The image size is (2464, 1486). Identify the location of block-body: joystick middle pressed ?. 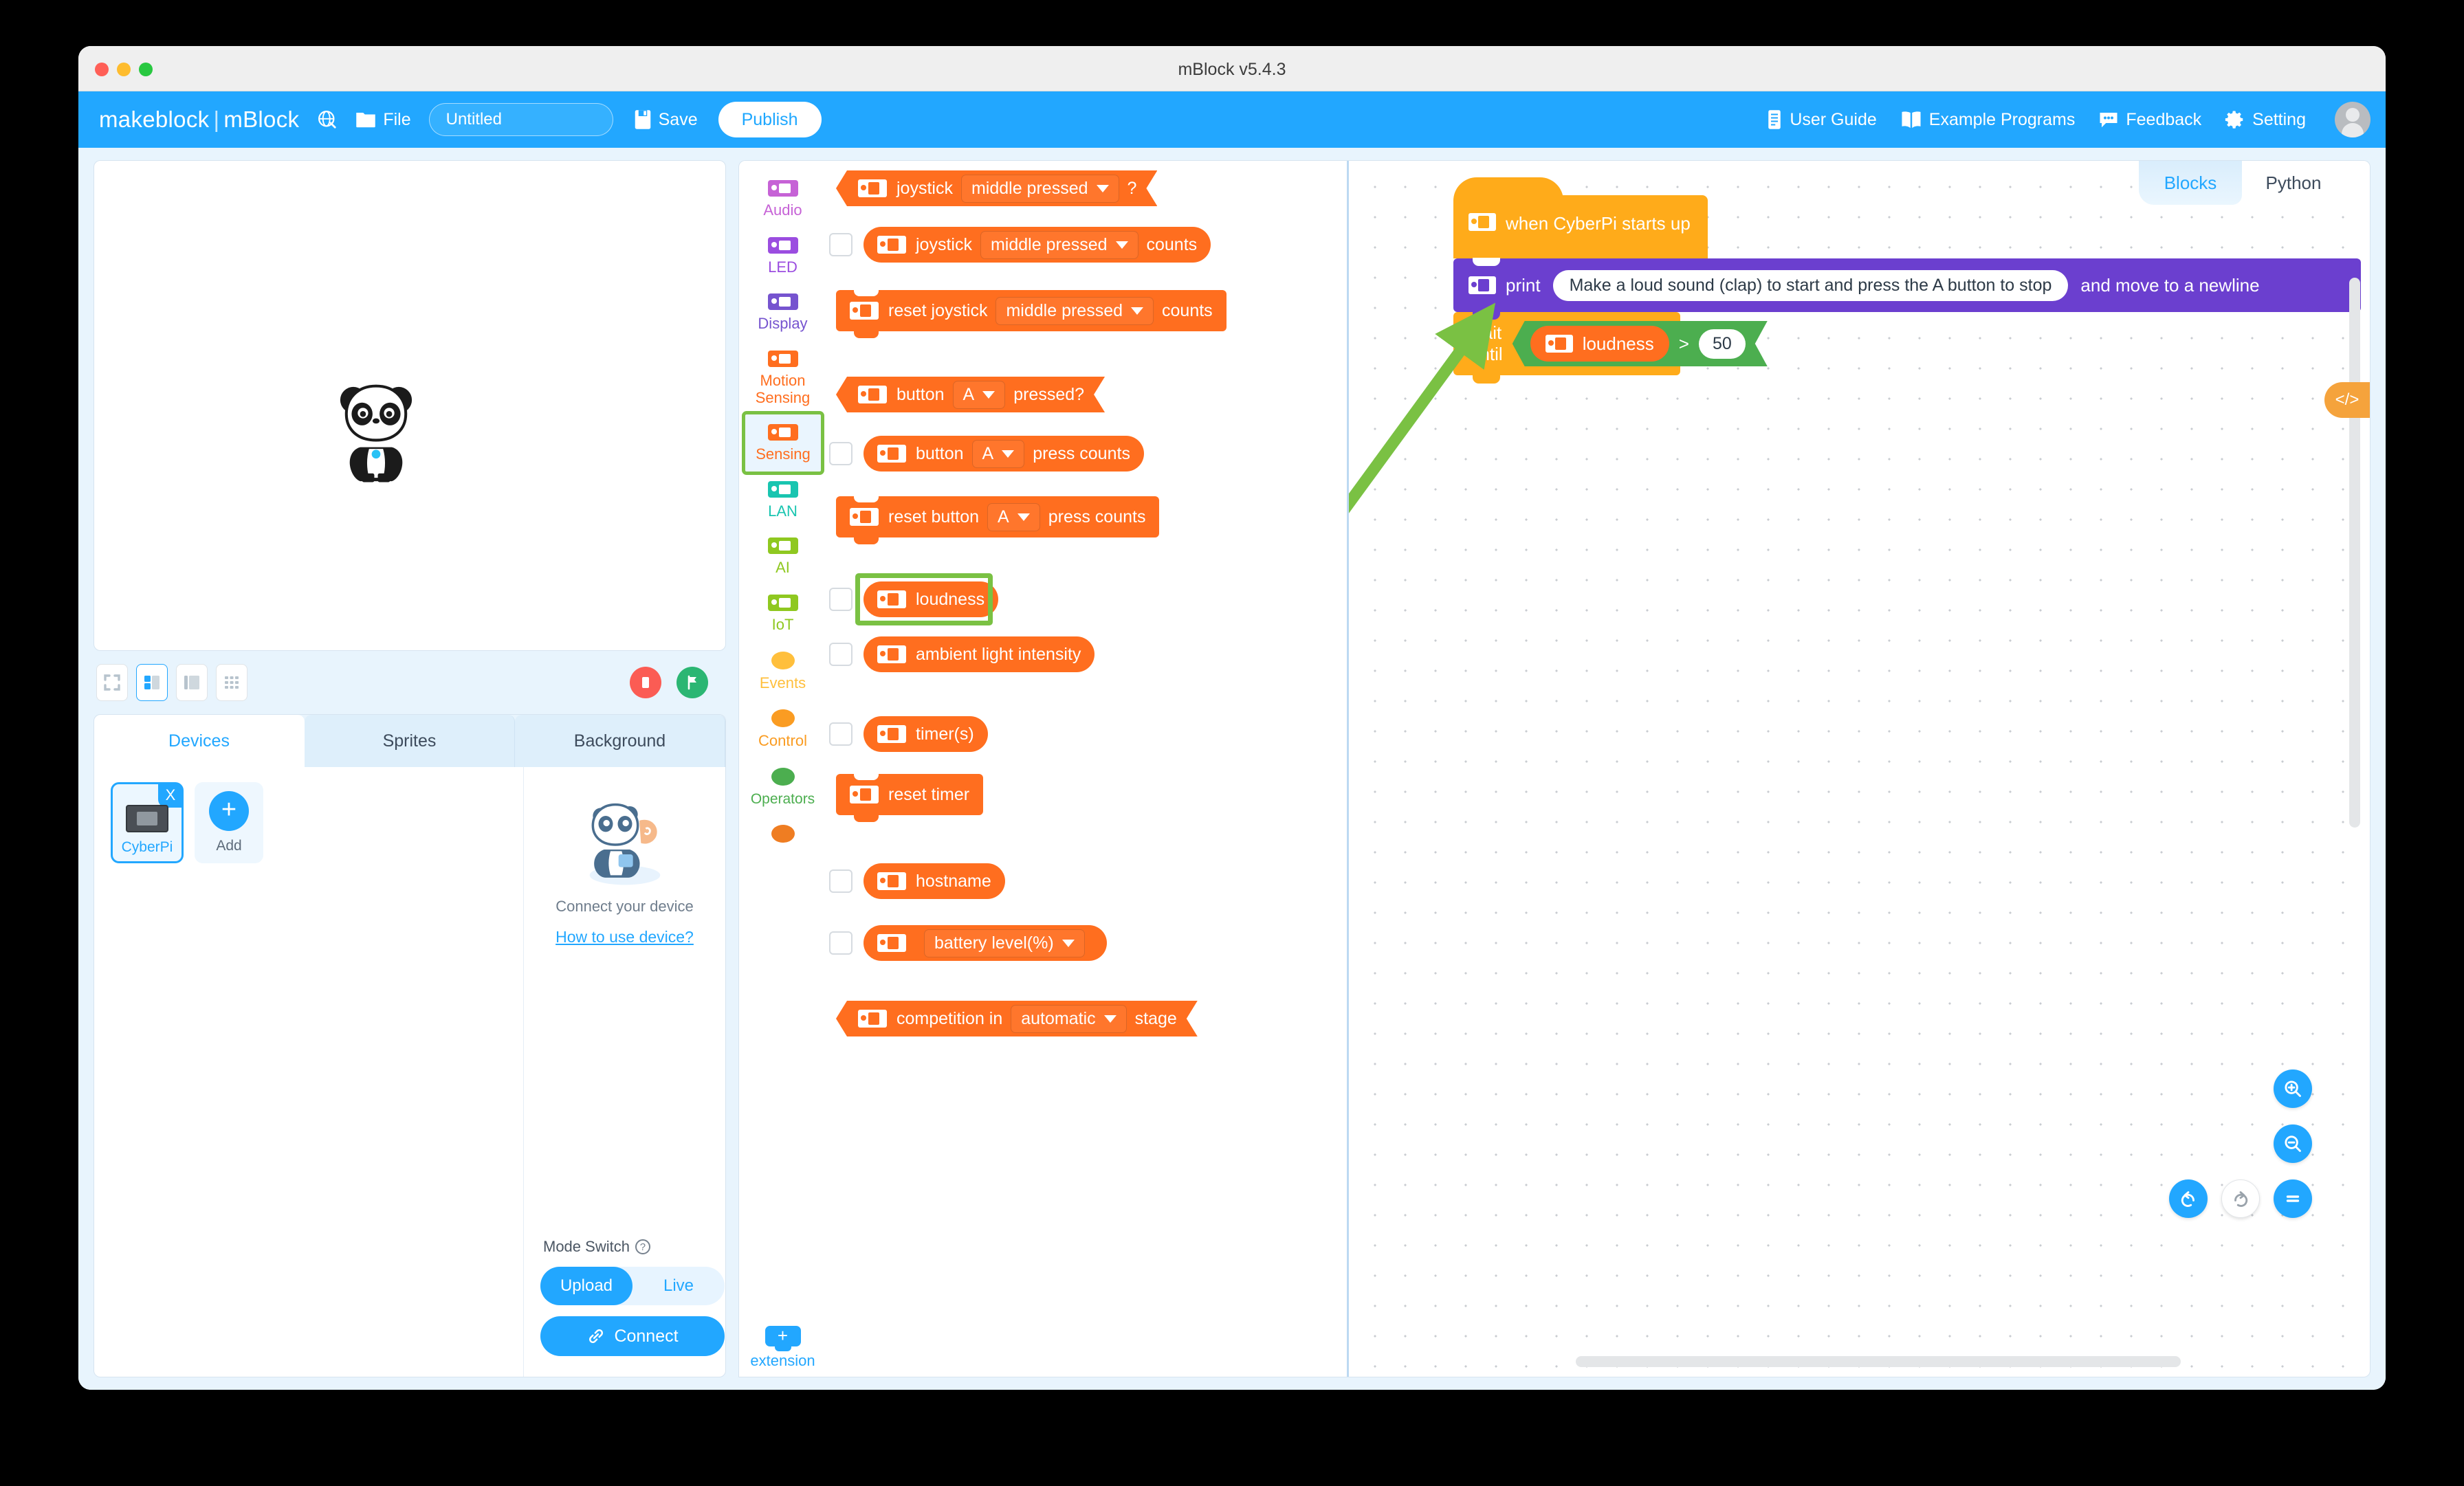
(996, 188).